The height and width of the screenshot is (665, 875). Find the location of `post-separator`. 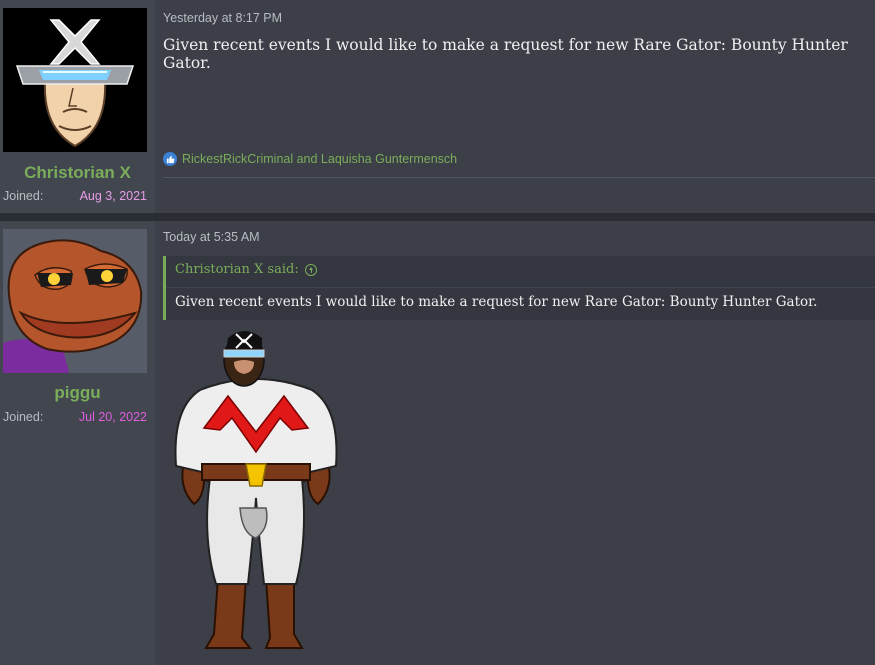

post-separator is located at coordinates (437, 217).